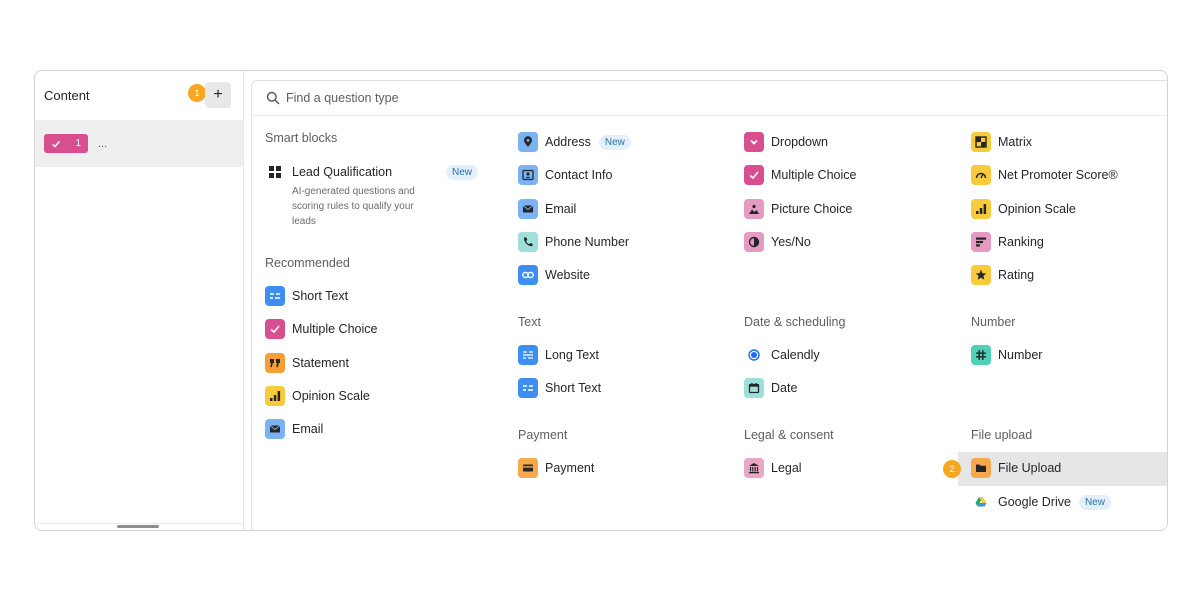 This screenshot has width=1200, height=600. I want to click on phone-number-item: Phone Number, so click(573, 242).